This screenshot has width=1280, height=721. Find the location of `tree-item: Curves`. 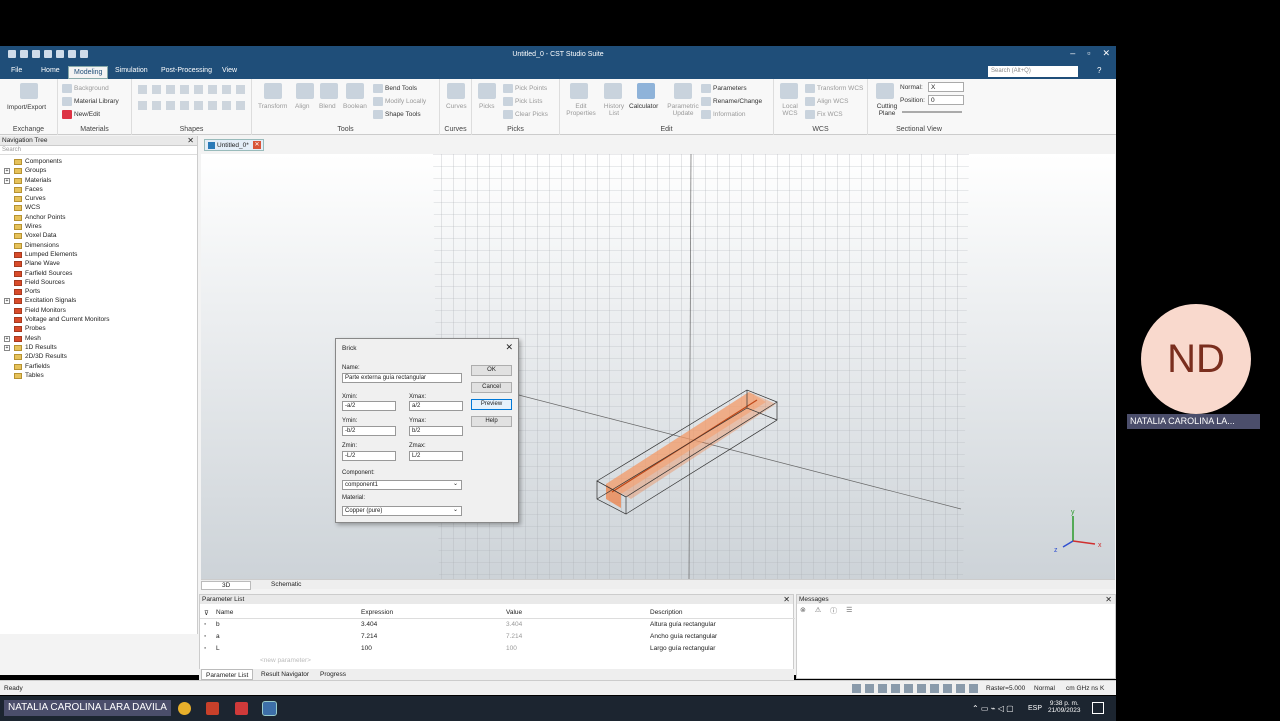

tree-item: Curves is located at coordinates (98, 198).